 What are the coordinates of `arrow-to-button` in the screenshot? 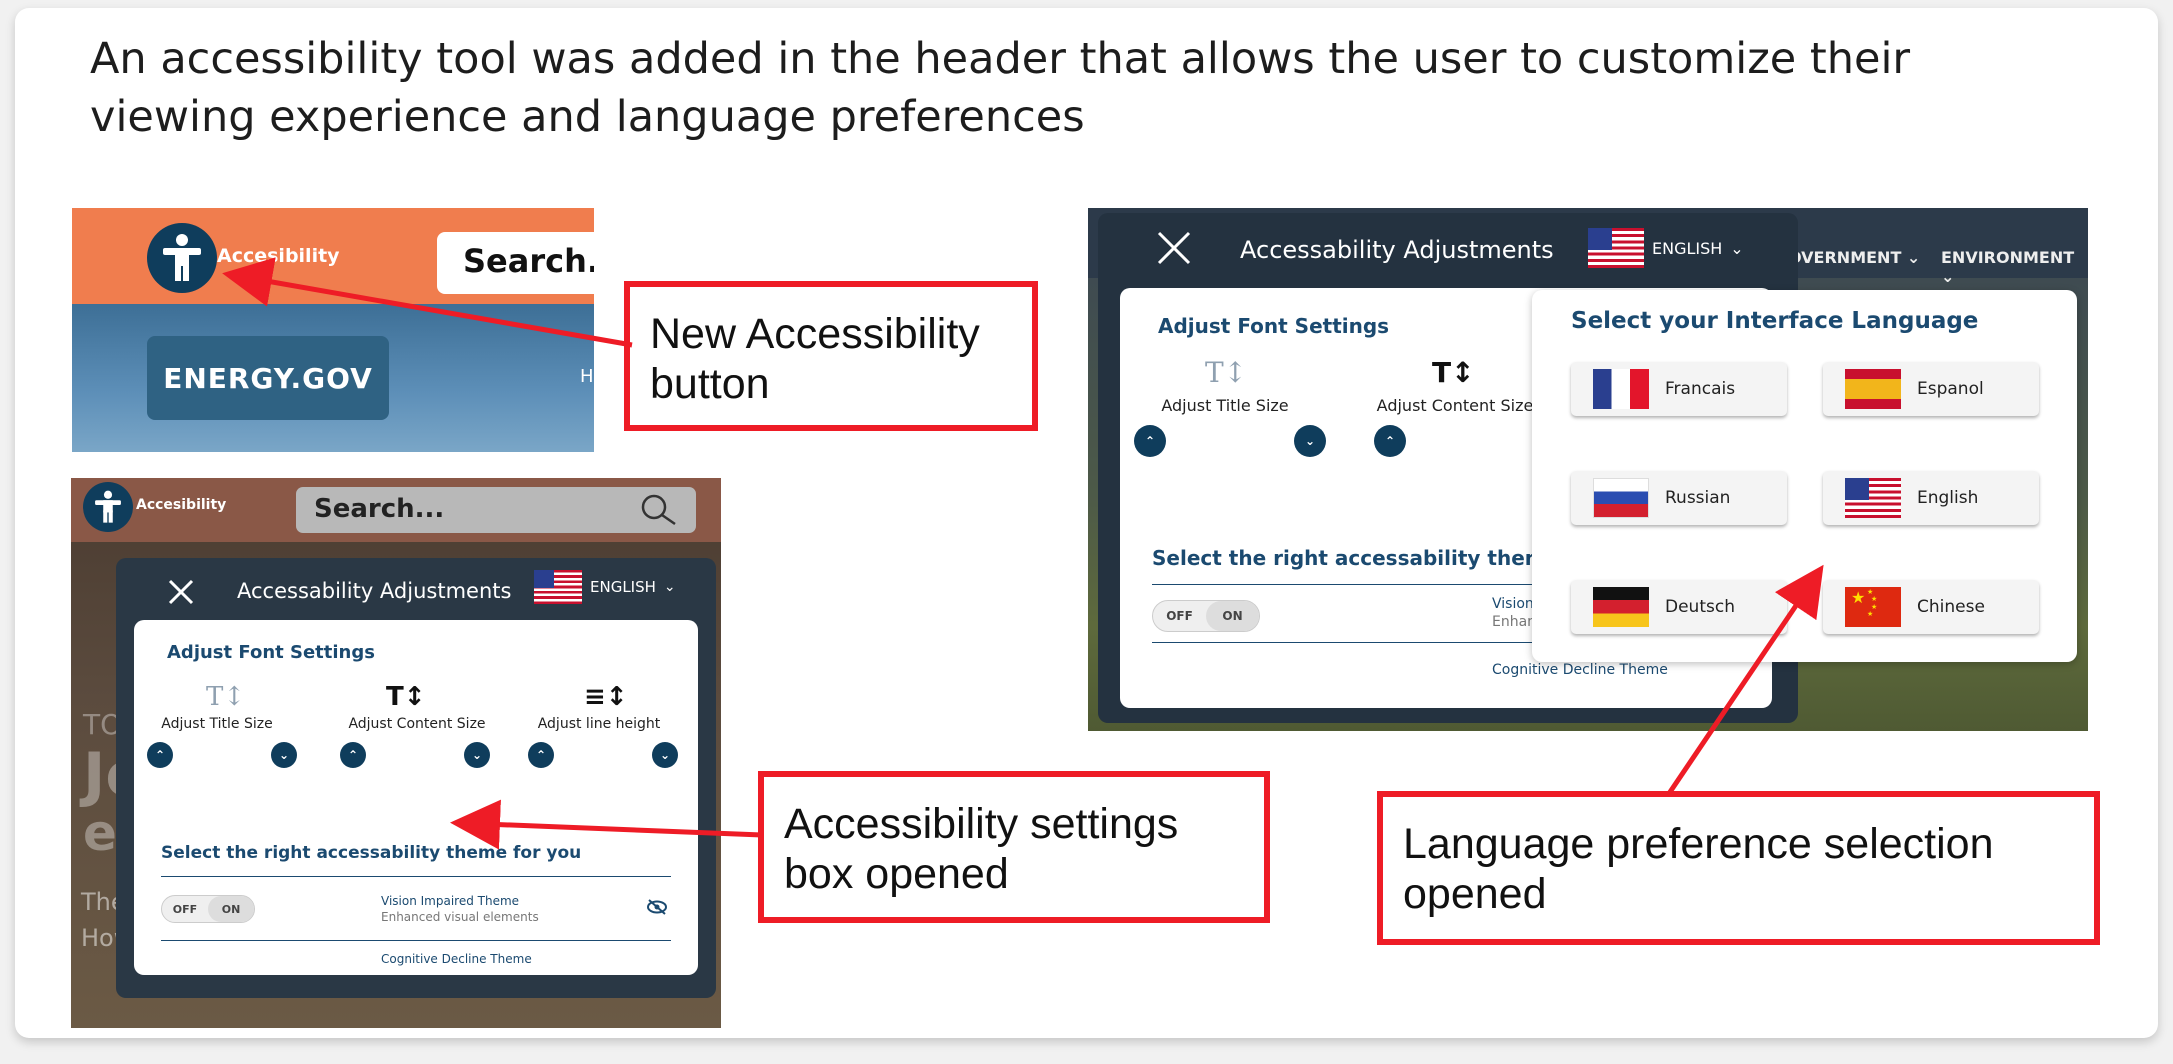 It's located at (427, 302).